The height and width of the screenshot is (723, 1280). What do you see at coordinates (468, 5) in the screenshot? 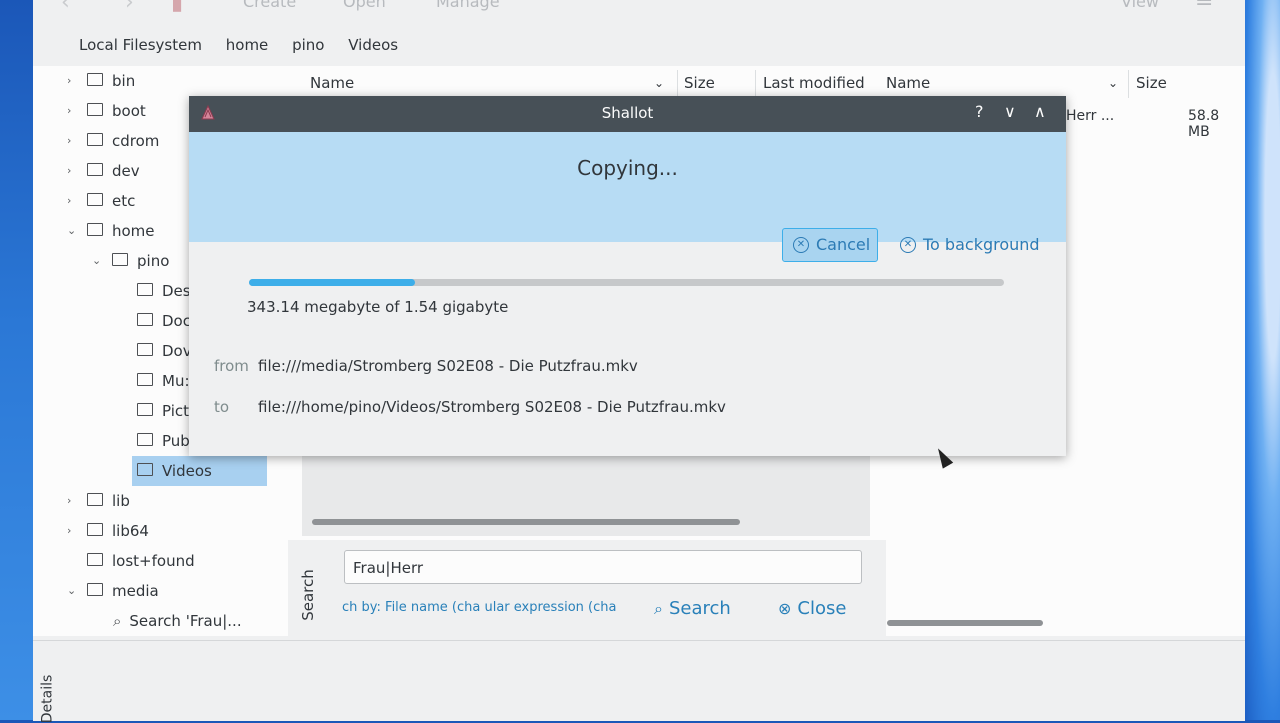
I see `manage-menu: Manage` at bounding box center [468, 5].